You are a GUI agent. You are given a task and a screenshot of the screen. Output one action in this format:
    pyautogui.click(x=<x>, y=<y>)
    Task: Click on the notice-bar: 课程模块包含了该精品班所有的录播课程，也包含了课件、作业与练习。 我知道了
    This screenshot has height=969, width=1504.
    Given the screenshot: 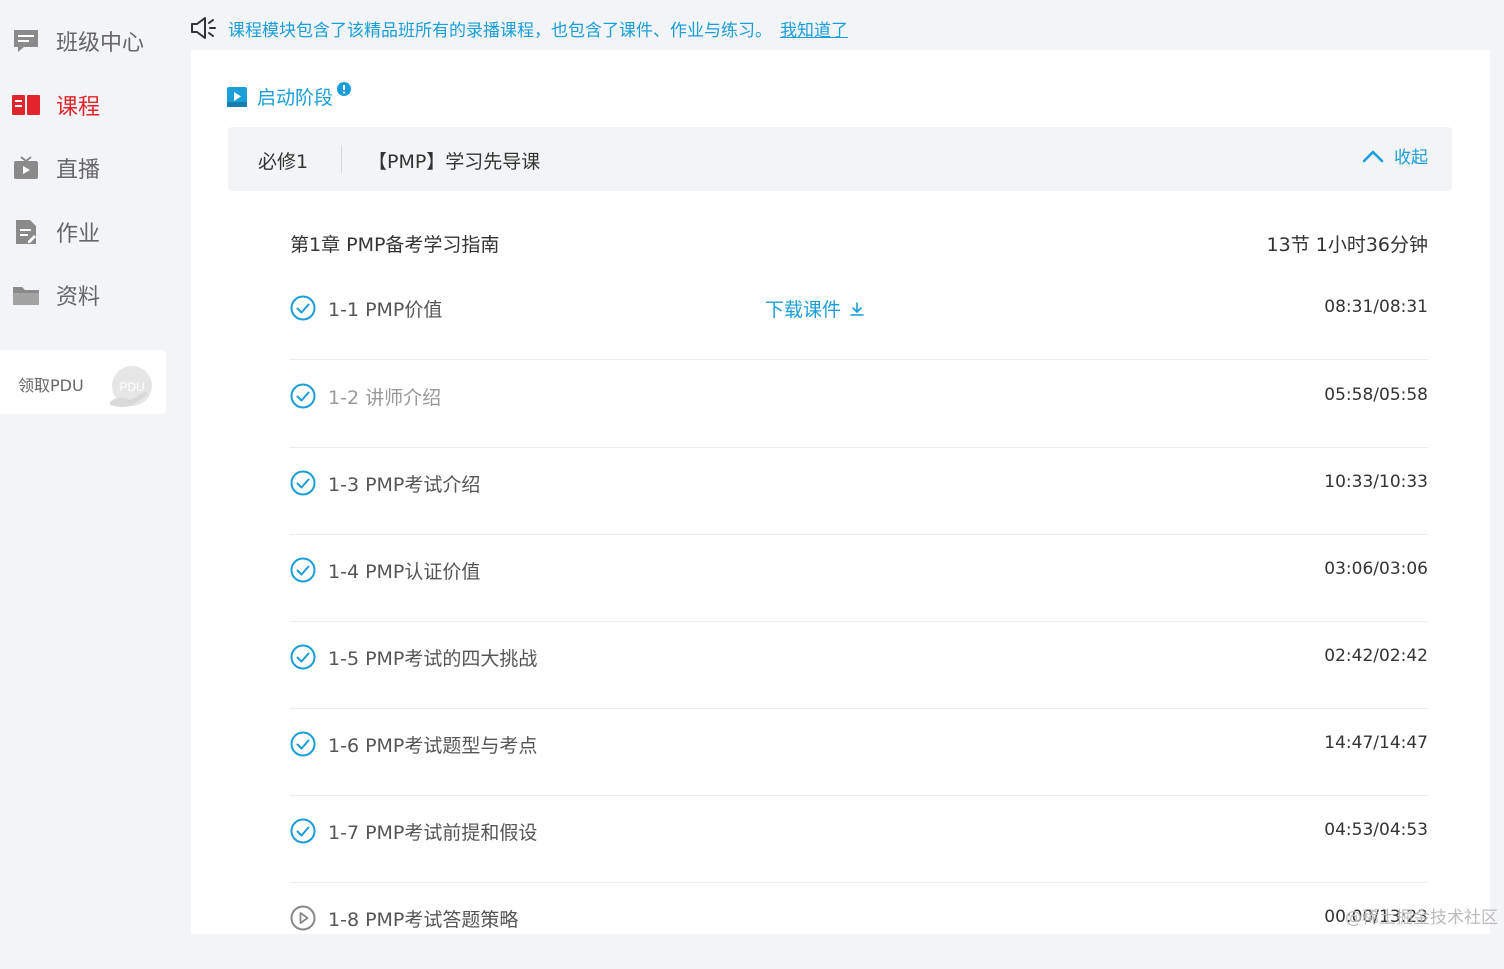 What is the action you would take?
    pyautogui.click(x=740, y=28)
    